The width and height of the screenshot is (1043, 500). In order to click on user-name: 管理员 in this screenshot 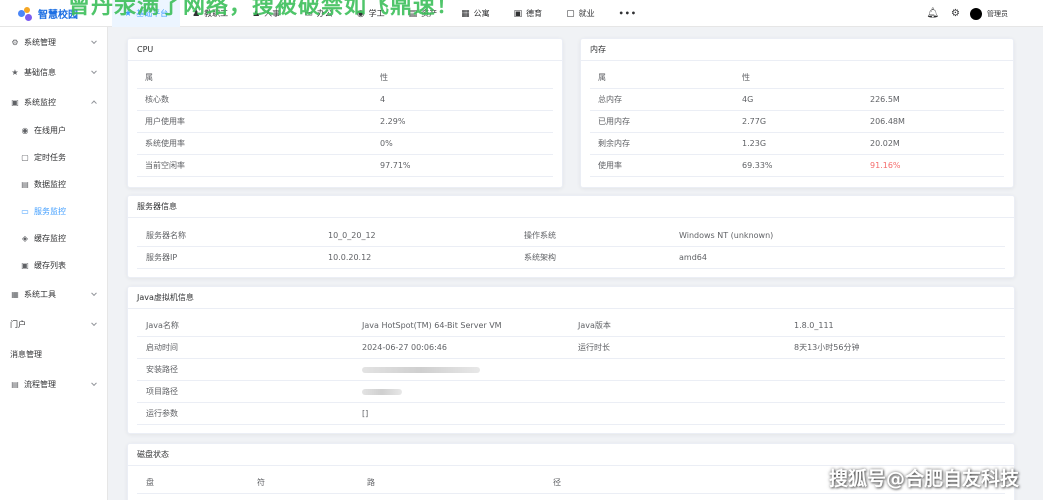, I will do `click(997, 14)`.